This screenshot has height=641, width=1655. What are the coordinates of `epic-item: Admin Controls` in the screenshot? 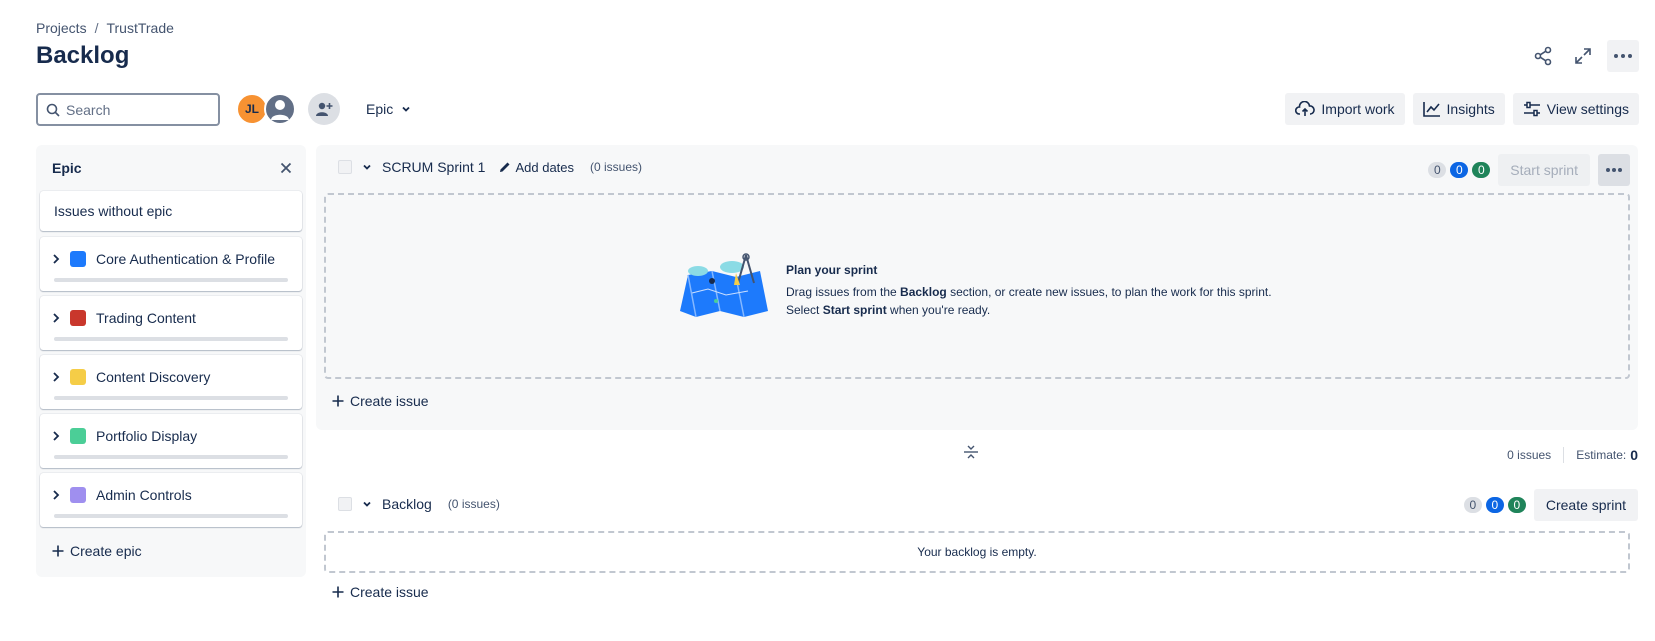 It's located at (171, 500).